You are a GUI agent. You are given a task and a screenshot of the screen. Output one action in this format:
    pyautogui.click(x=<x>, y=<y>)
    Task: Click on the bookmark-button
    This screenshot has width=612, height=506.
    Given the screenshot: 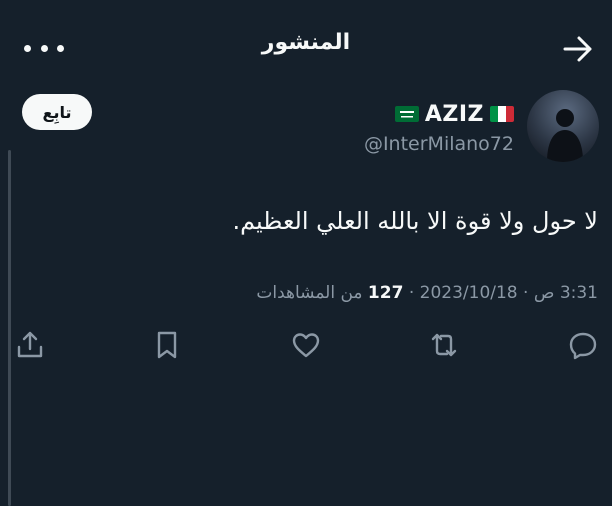 What is the action you would take?
    pyautogui.click(x=167, y=345)
    